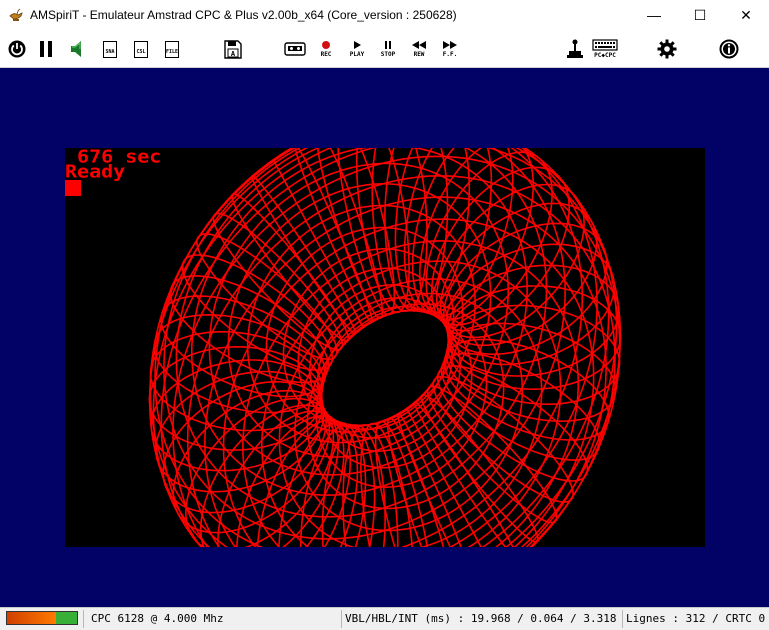  Describe the element at coordinates (95, 171) in the screenshot. I see `ready-prompt: Ready` at that location.